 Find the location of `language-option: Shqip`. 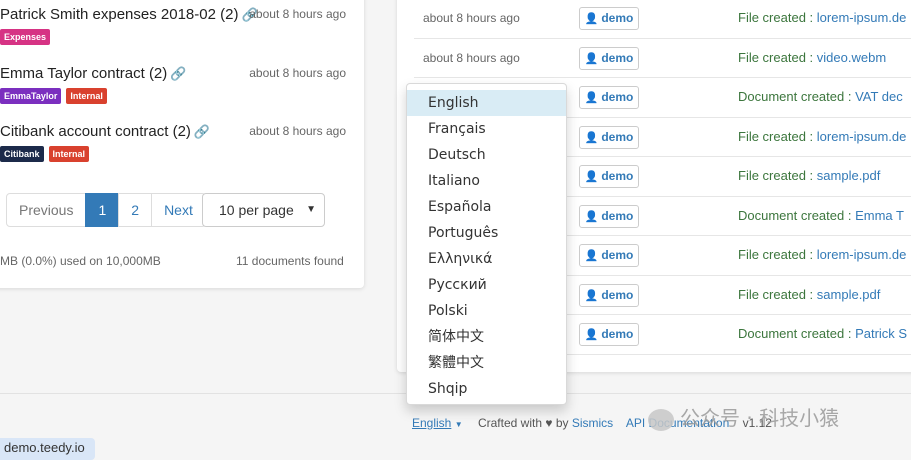

language-option: Shqip is located at coordinates (486, 389).